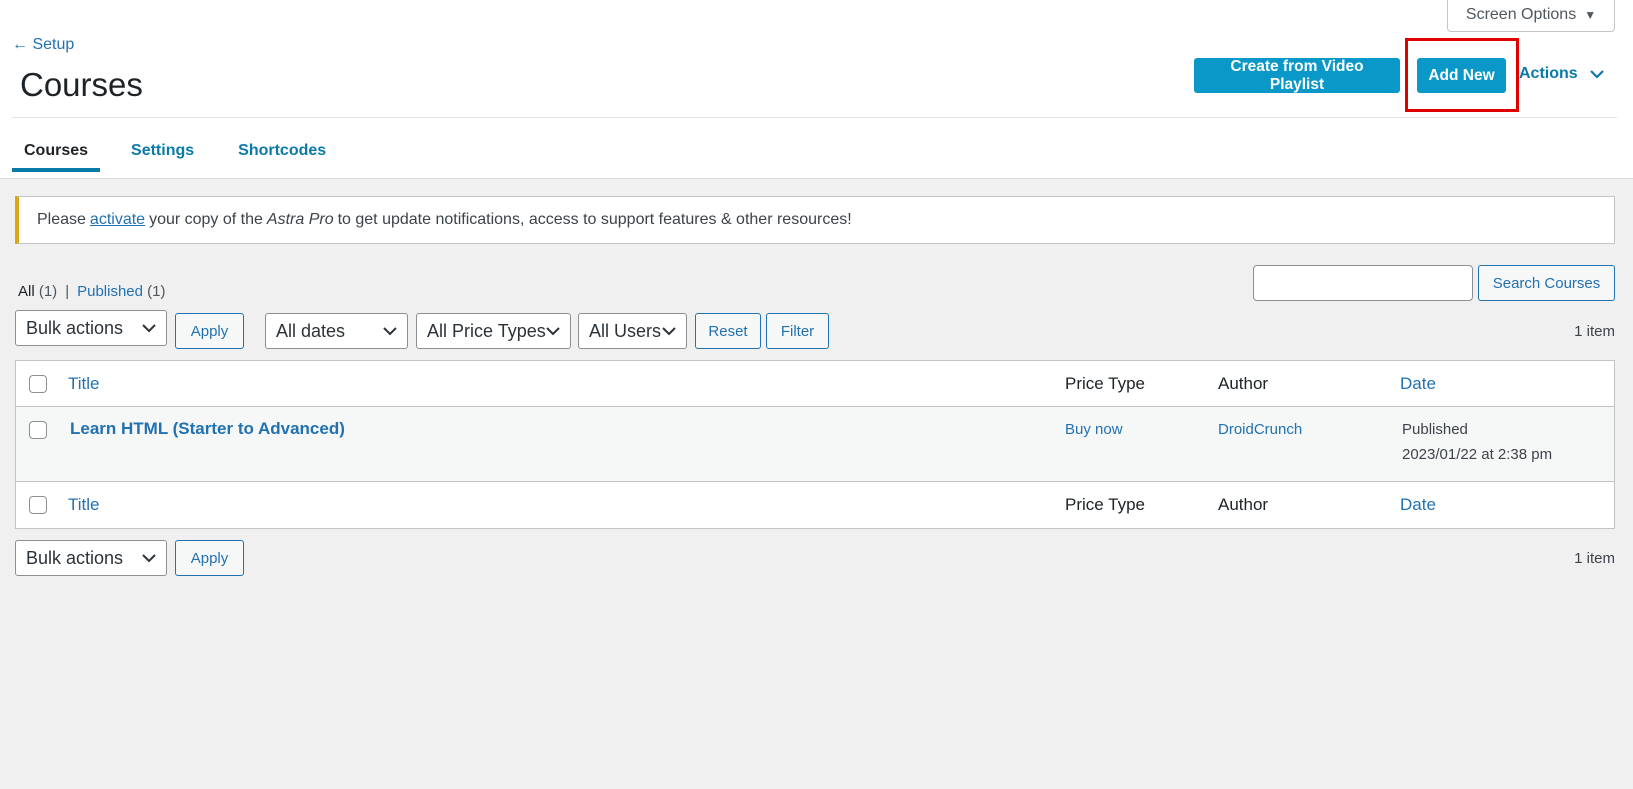  Describe the element at coordinates (728, 331) in the screenshot. I see `reset-button: Reset` at that location.